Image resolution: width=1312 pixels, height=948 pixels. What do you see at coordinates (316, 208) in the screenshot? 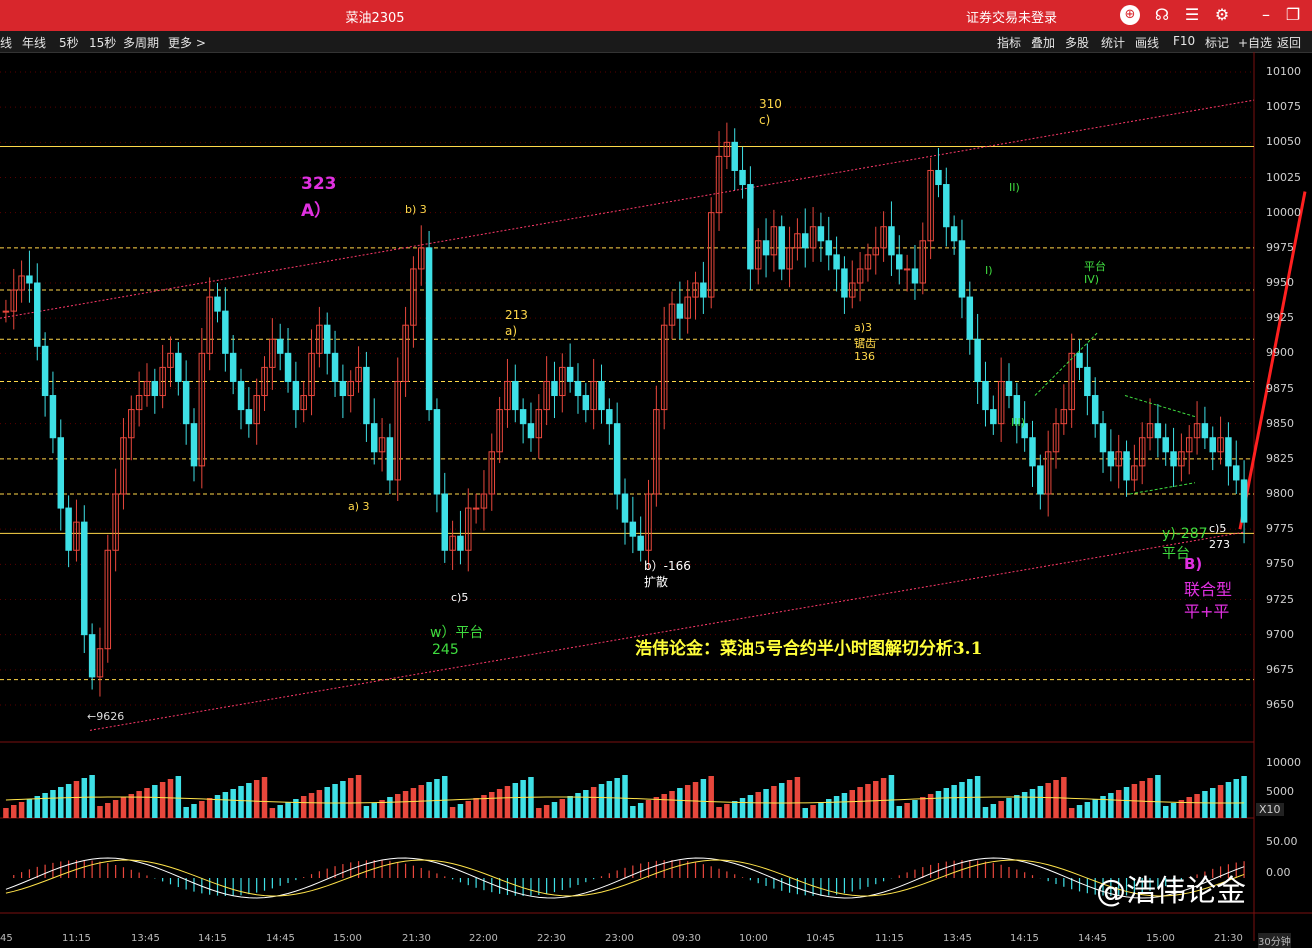
I see `wave-a-label: A）` at bounding box center [316, 208].